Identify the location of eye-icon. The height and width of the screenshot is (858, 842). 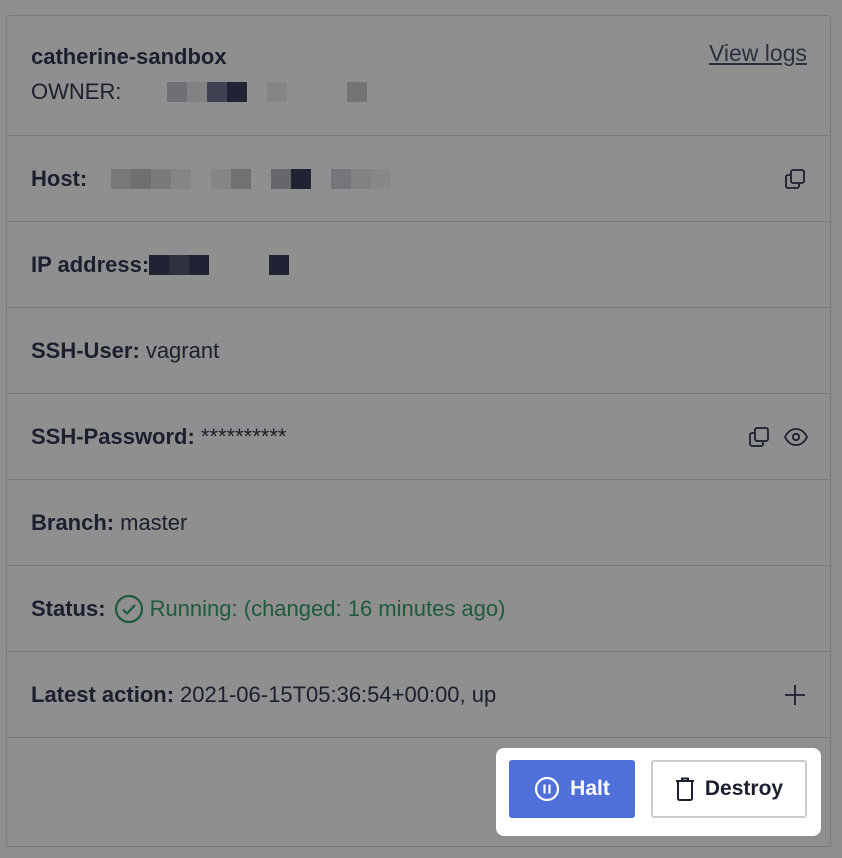
(796, 437).